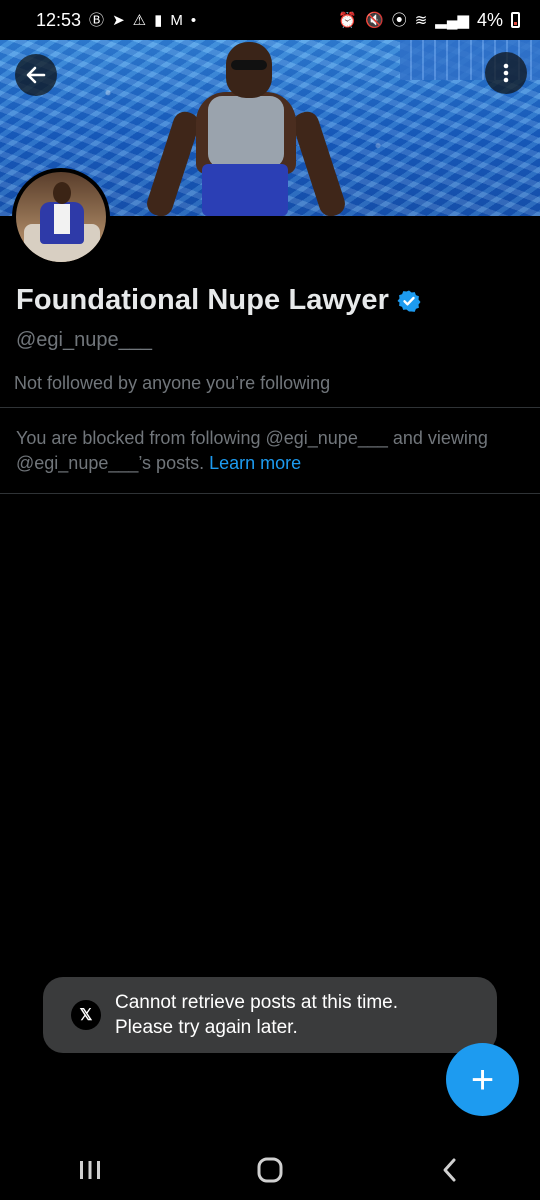 Image resolution: width=540 pixels, height=1200 pixels. What do you see at coordinates (84, 340) in the screenshot?
I see `profile-handle: @egi_nupe___` at bounding box center [84, 340].